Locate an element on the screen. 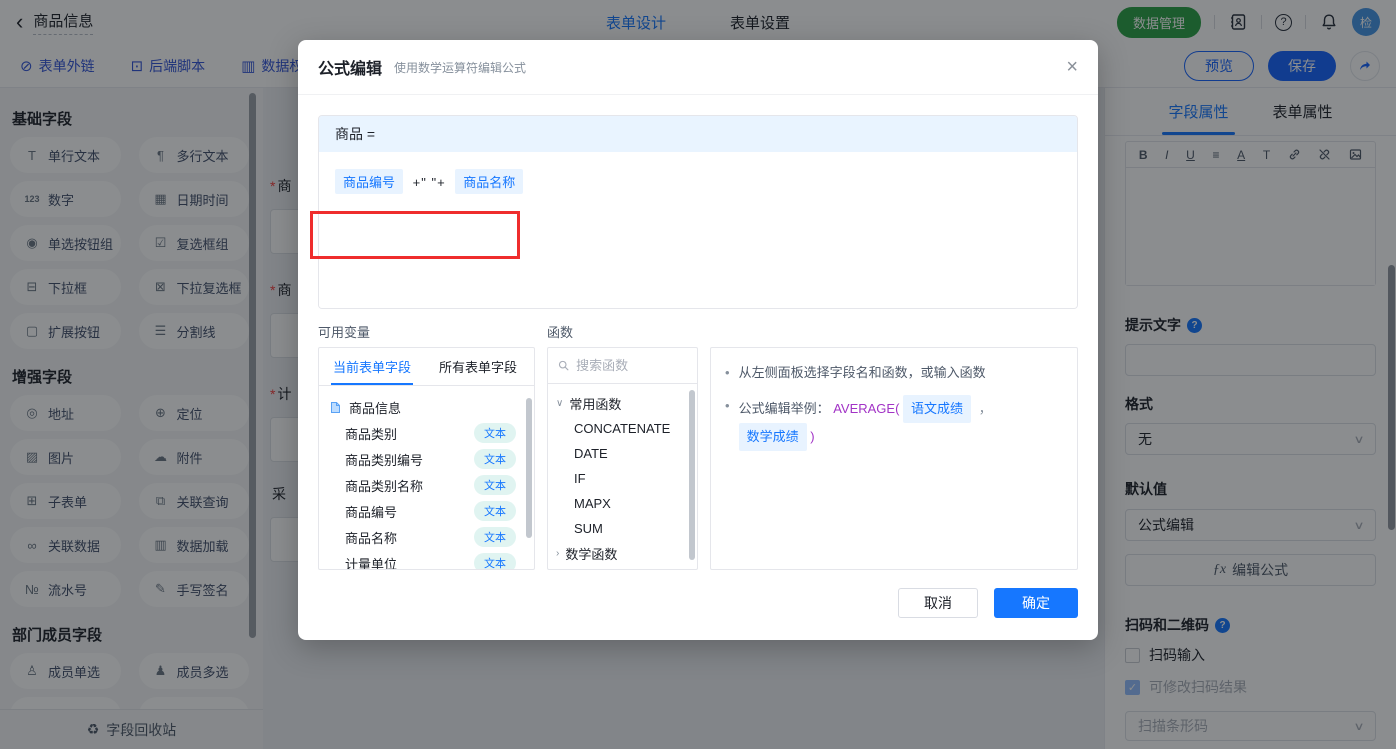 The image size is (1396, 749). variables-scrollbar is located at coordinates (529, 468).